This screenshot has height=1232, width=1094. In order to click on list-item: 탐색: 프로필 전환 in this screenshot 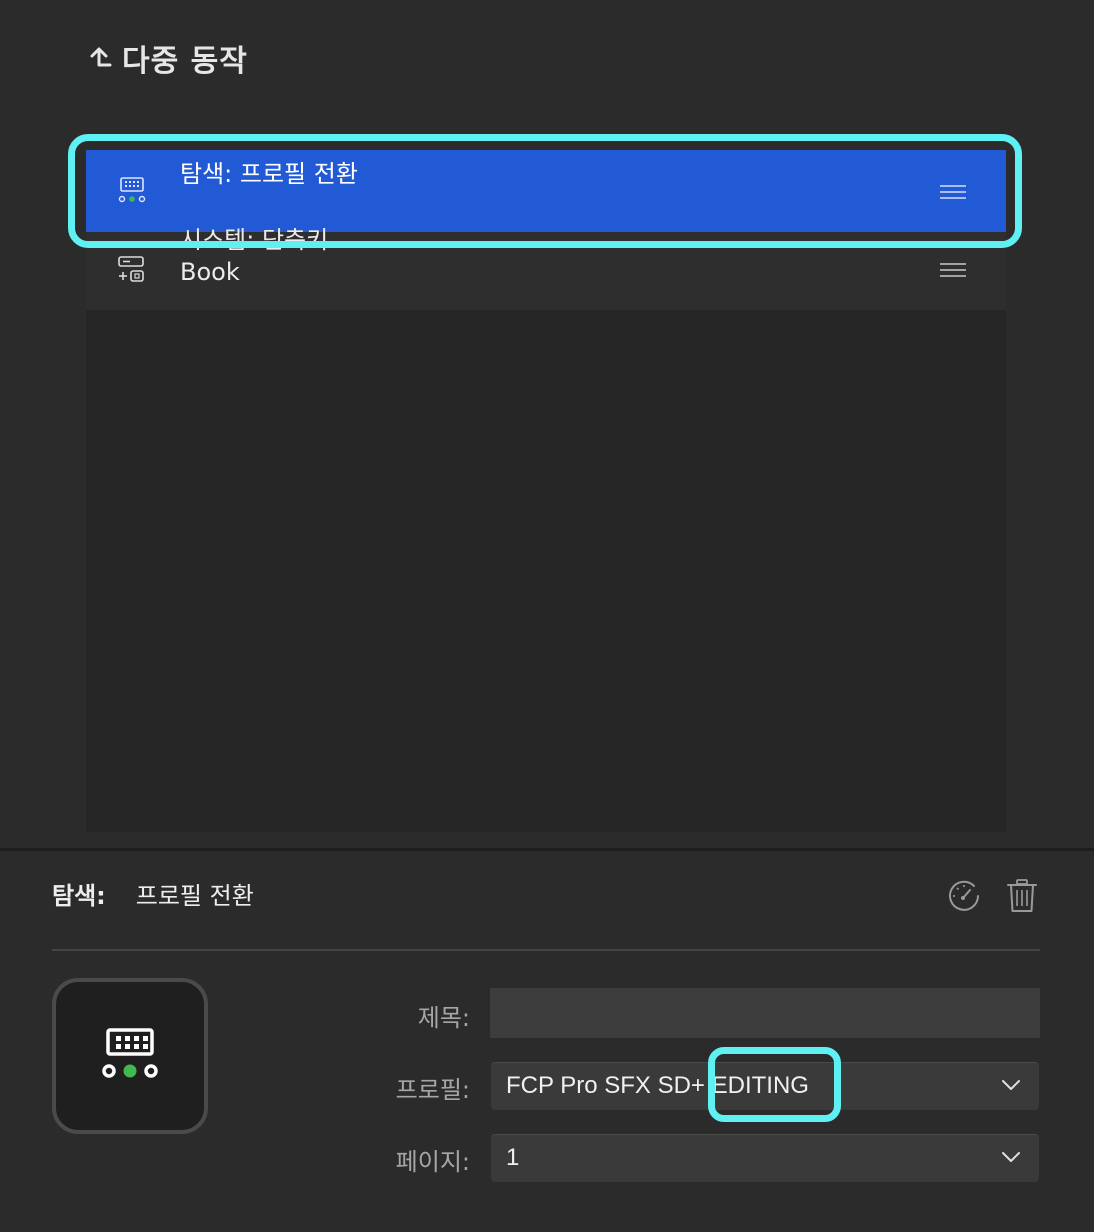, I will do `click(546, 191)`.